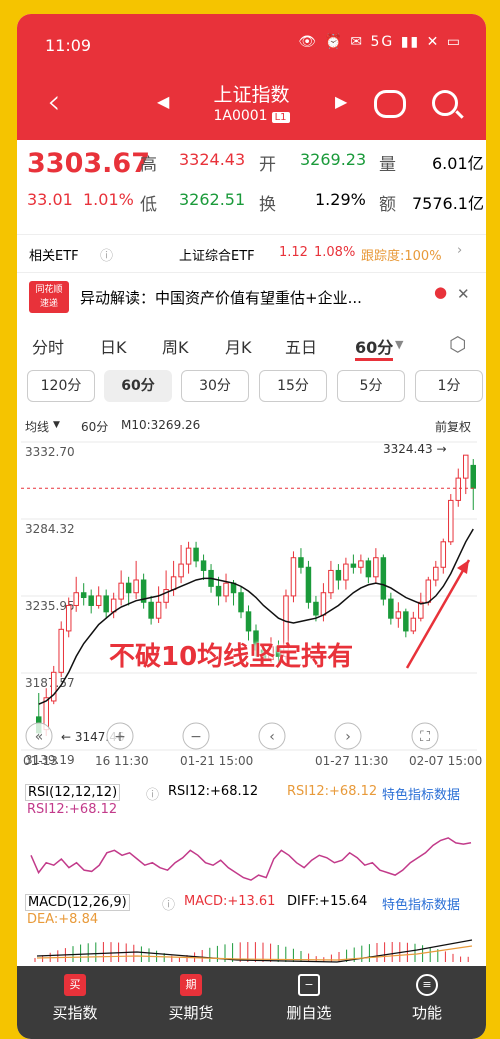  I want to click on turnover-label: 换, so click(267, 205).